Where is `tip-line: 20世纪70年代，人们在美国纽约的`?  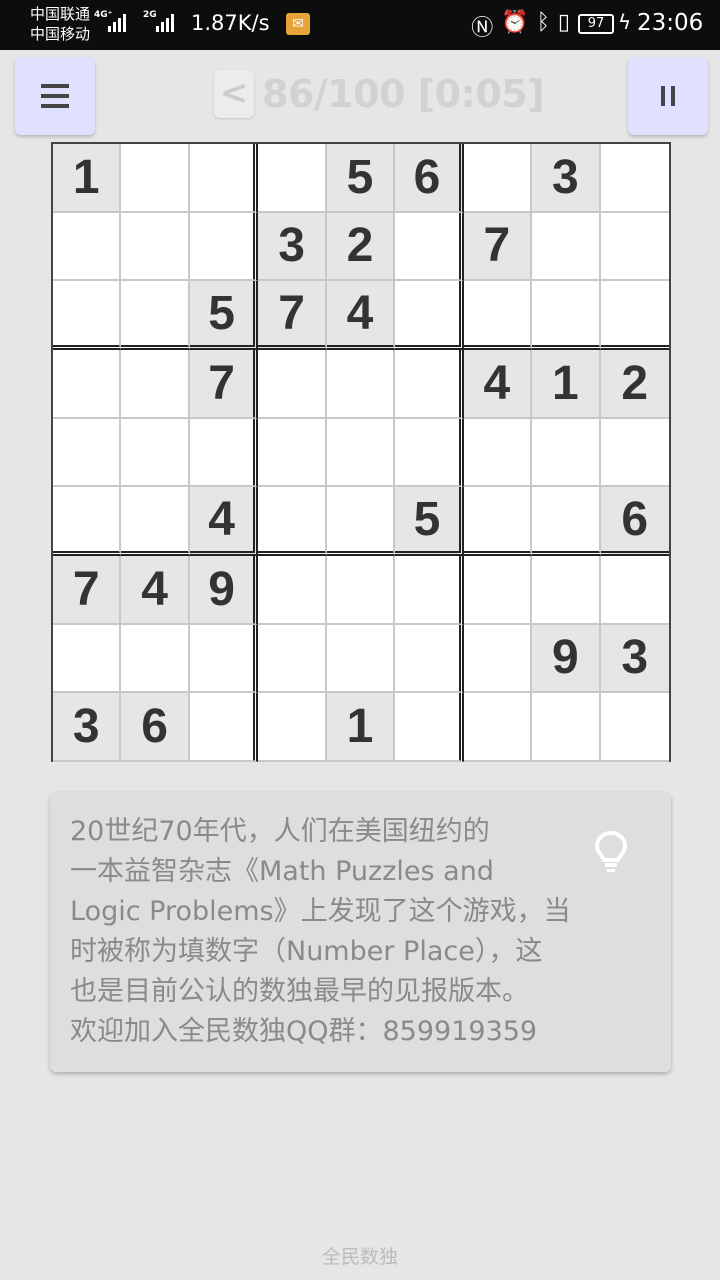 tip-line: 20世纪70年代，人们在美国纽约的 is located at coordinates (280, 831).